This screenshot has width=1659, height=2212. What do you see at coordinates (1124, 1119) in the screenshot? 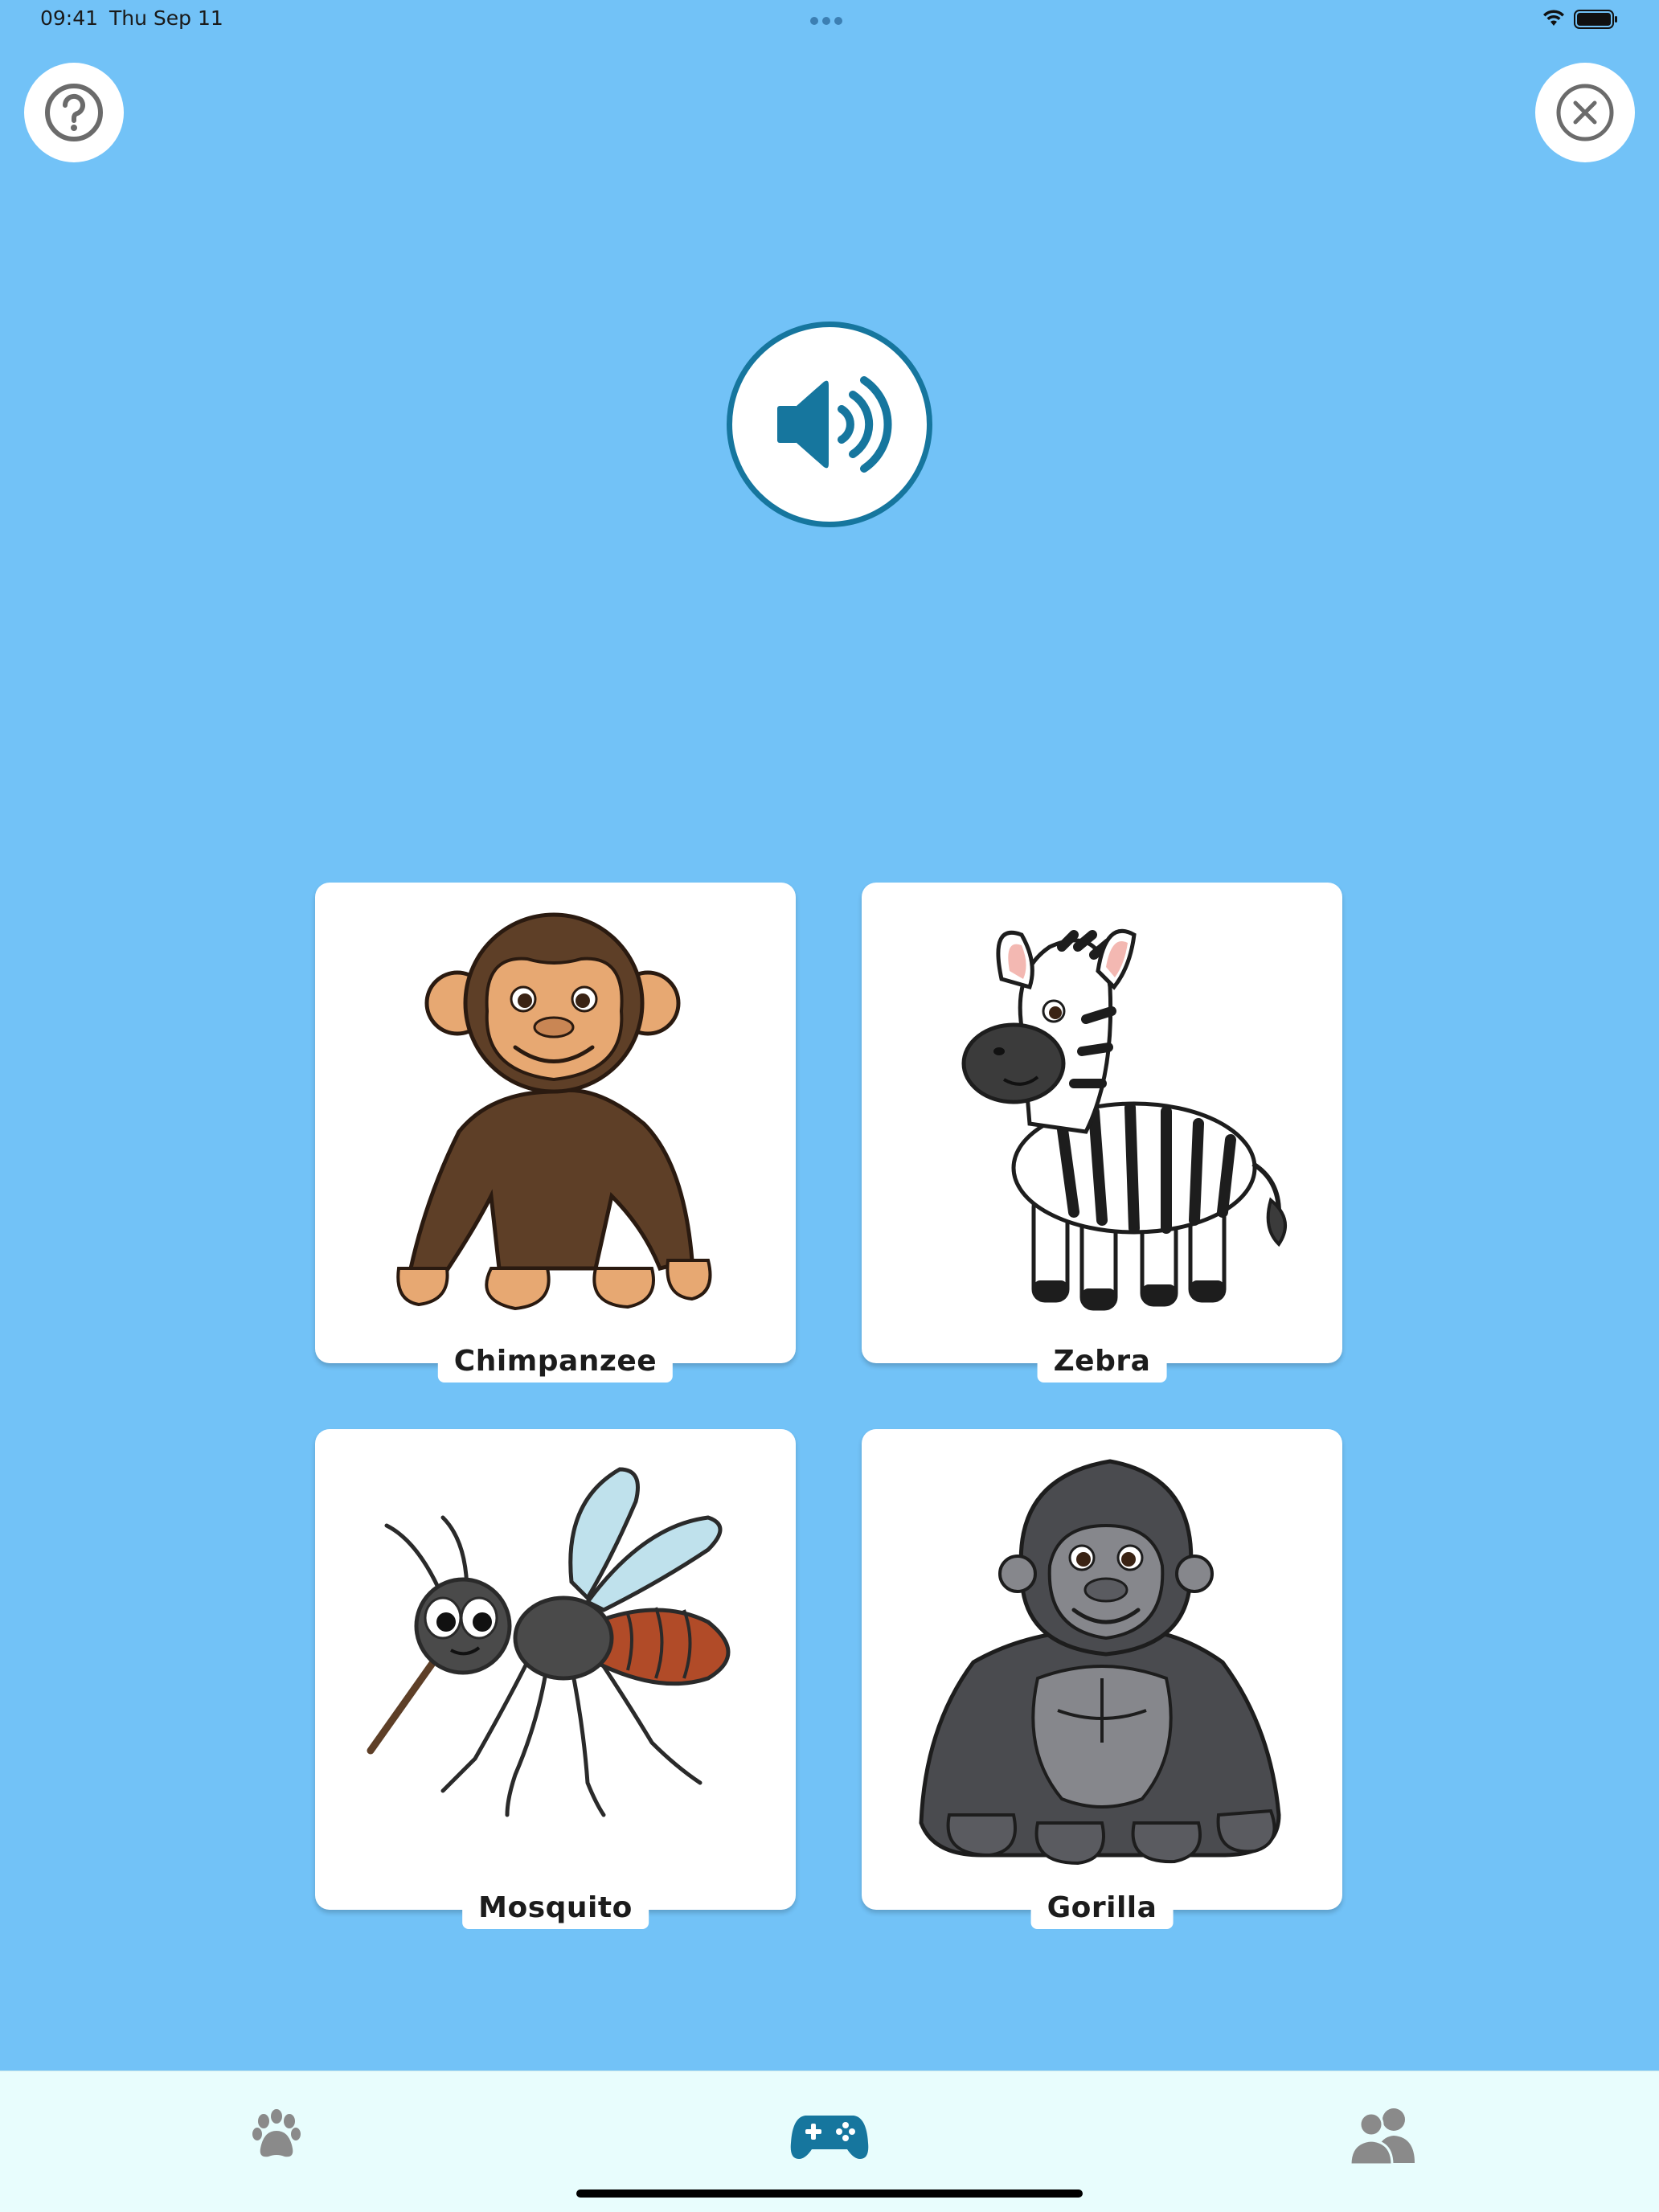
I see `zebra-illustration` at bounding box center [1124, 1119].